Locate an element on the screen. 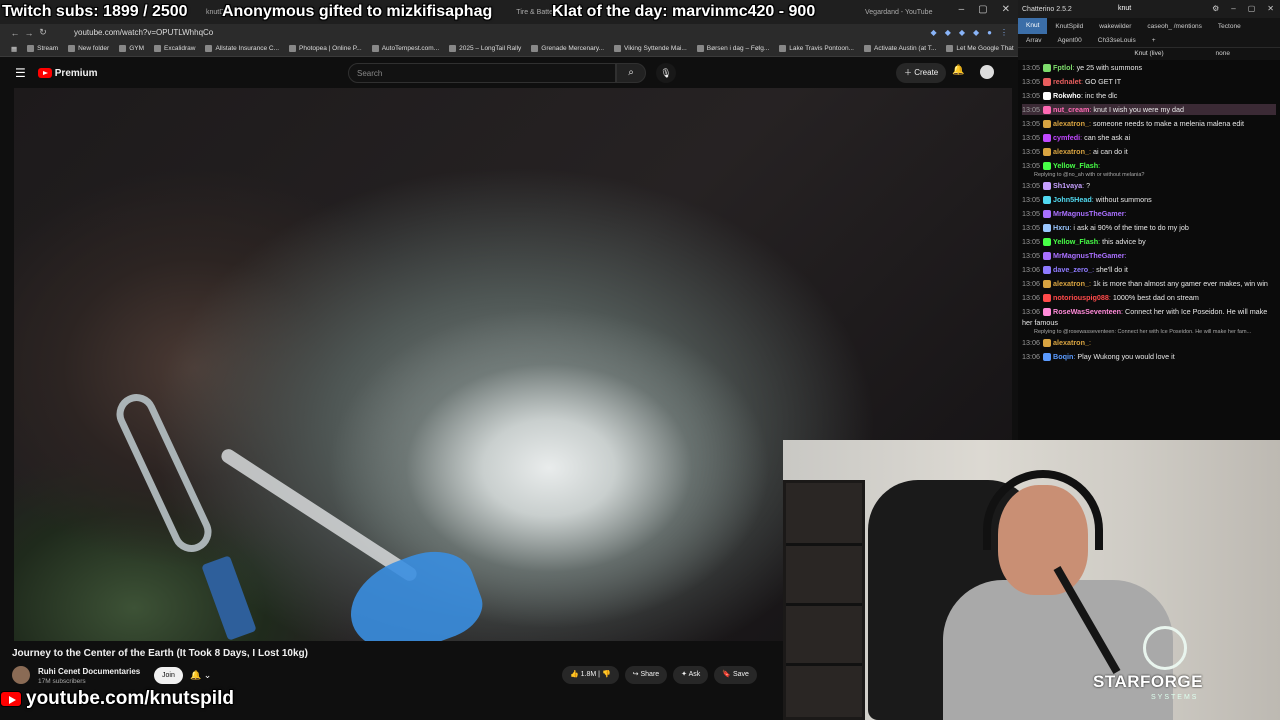 The height and width of the screenshot is (720, 1280). subscribed-bell-icon: 🔔 ⌄ is located at coordinates (205, 675).